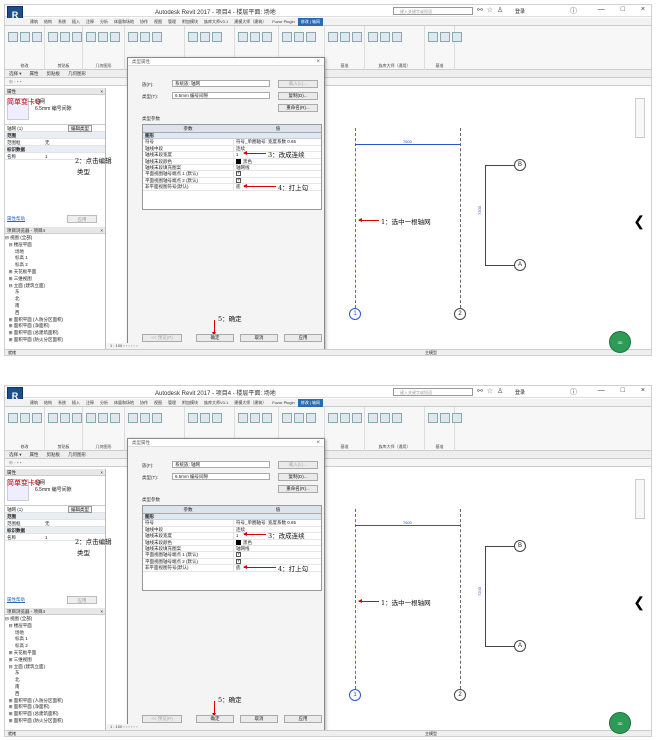  Describe the element at coordinates (310, 403) in the screenshot. I see `ribbon-tab: 修改 | 轴网` at that location.